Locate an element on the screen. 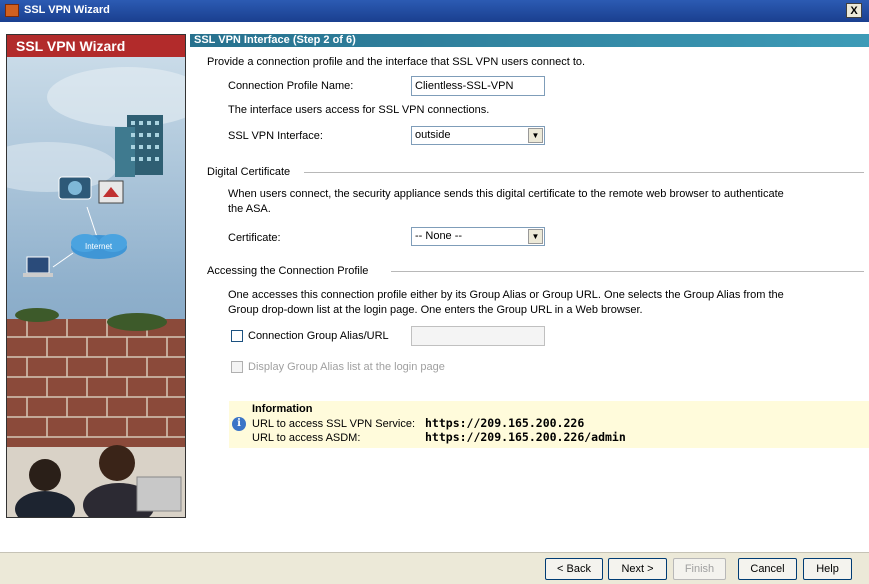 The width and height of the screenshot is (869, 584). router-icon is located at coordinates (75, 188).